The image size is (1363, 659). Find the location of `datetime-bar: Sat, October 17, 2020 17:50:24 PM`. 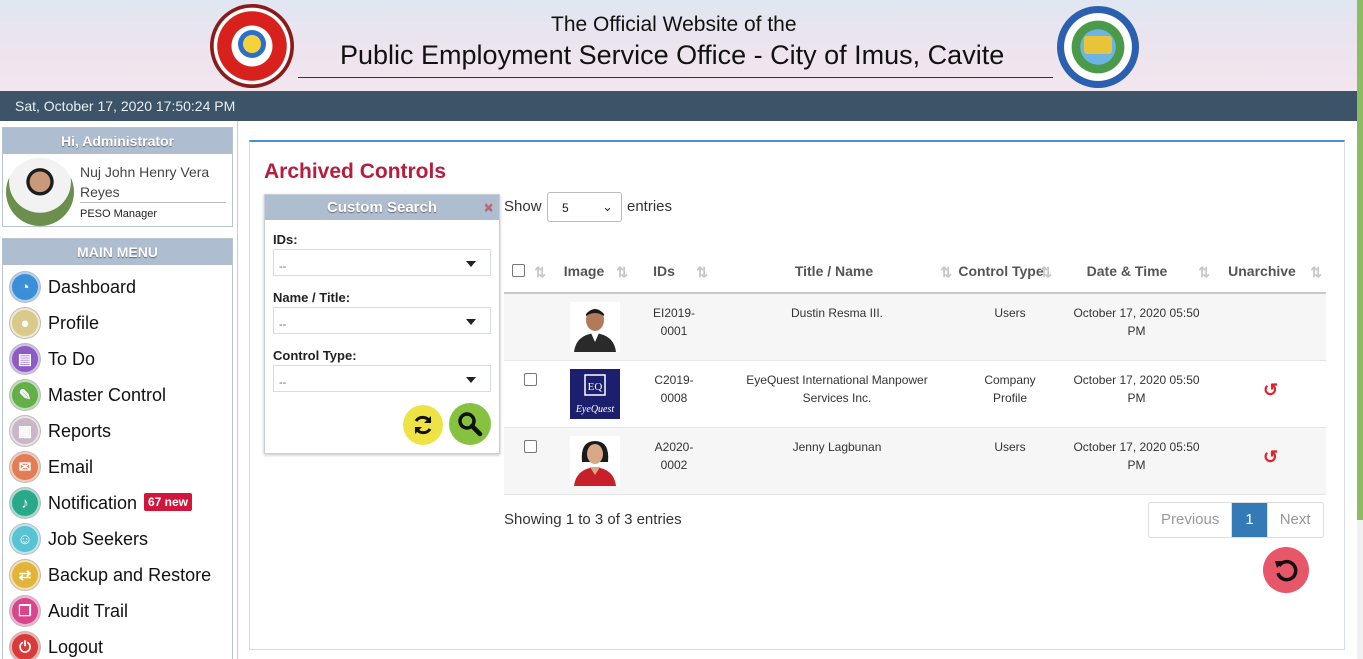

datetime-bar: Sat, October 17, 2020 17:50:24 PM is located at coordinates (678, 106).